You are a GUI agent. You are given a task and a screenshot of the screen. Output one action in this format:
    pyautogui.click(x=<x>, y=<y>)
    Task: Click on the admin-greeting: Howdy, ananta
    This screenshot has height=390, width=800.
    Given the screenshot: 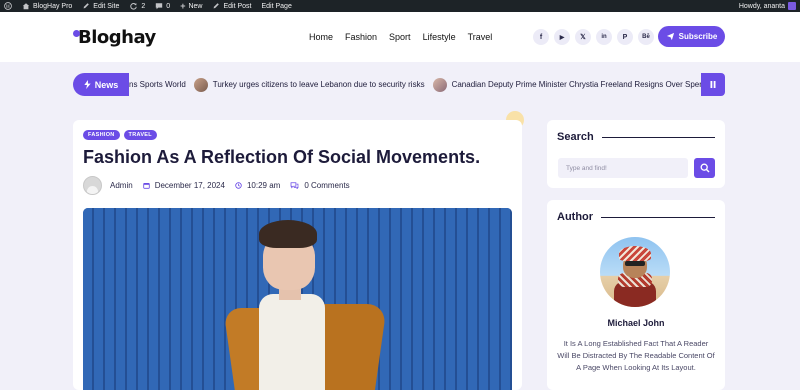 What is the action you would take?
    pyautogui.click(x=761, y=6)
    